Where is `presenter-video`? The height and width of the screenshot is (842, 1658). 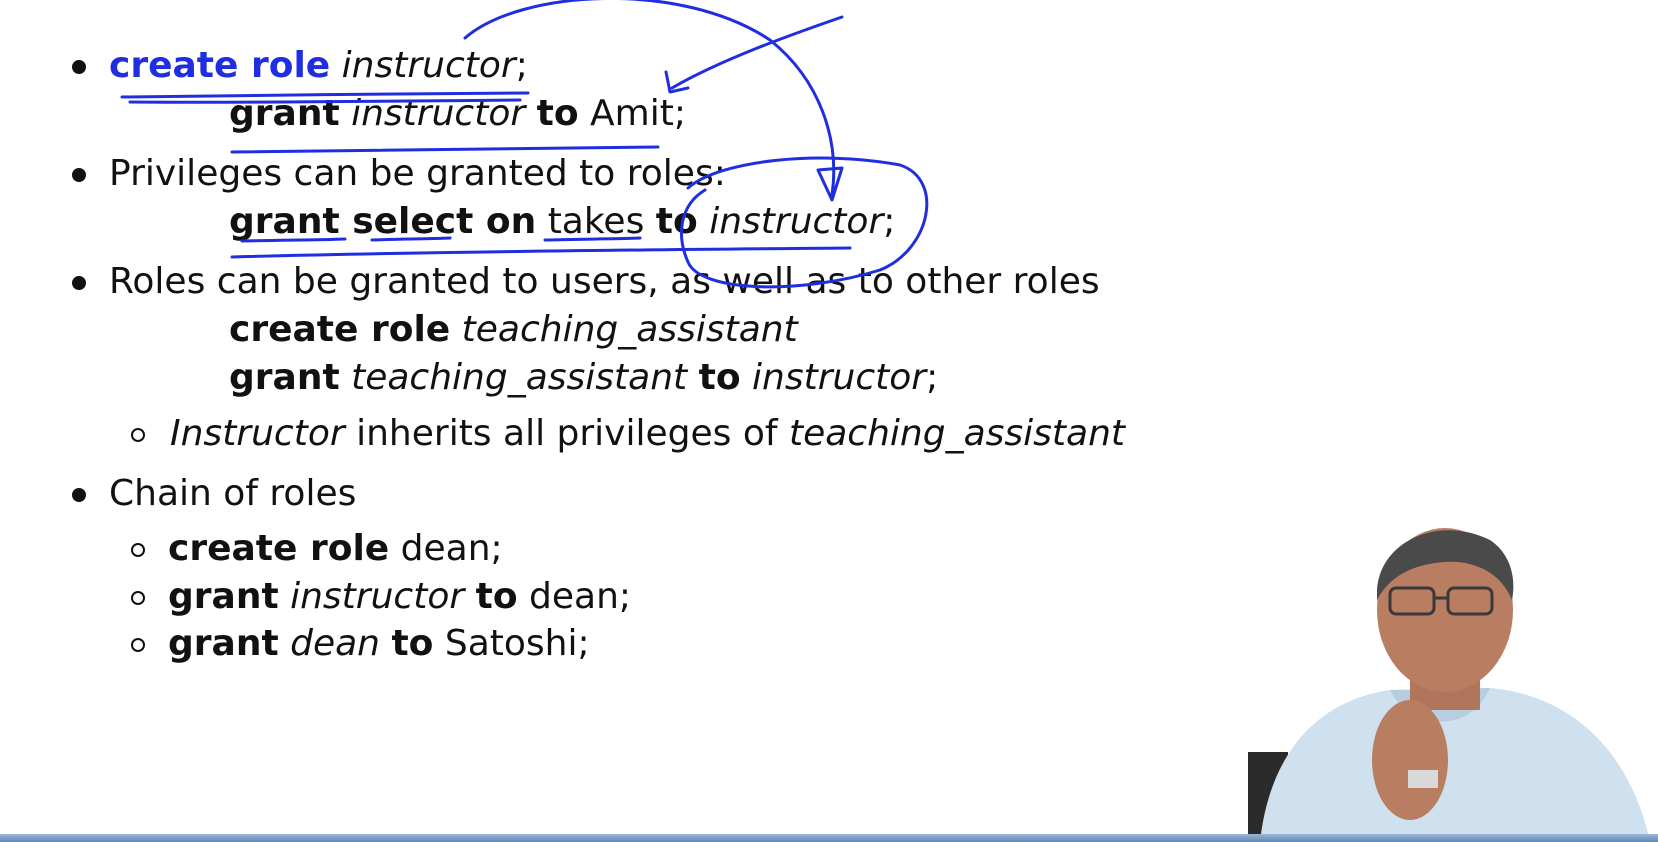 presenter-video is located at coordinates (1449, 681).